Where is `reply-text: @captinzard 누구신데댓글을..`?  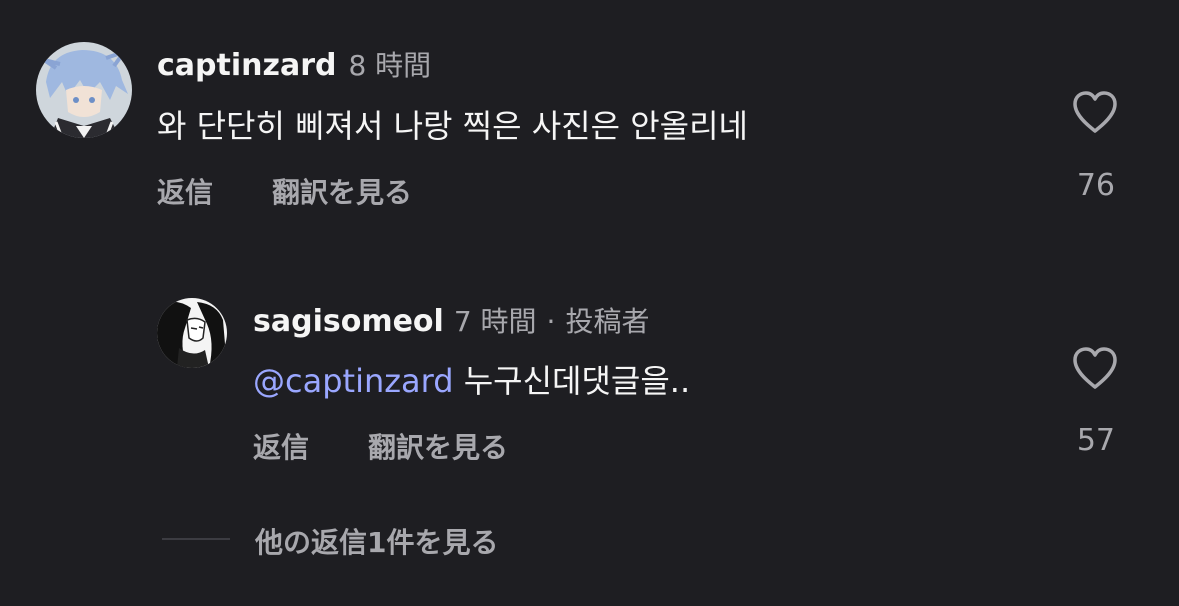 reply-text: @captinzard 누구신데댓글을.. is located at coordinates (471, 379).